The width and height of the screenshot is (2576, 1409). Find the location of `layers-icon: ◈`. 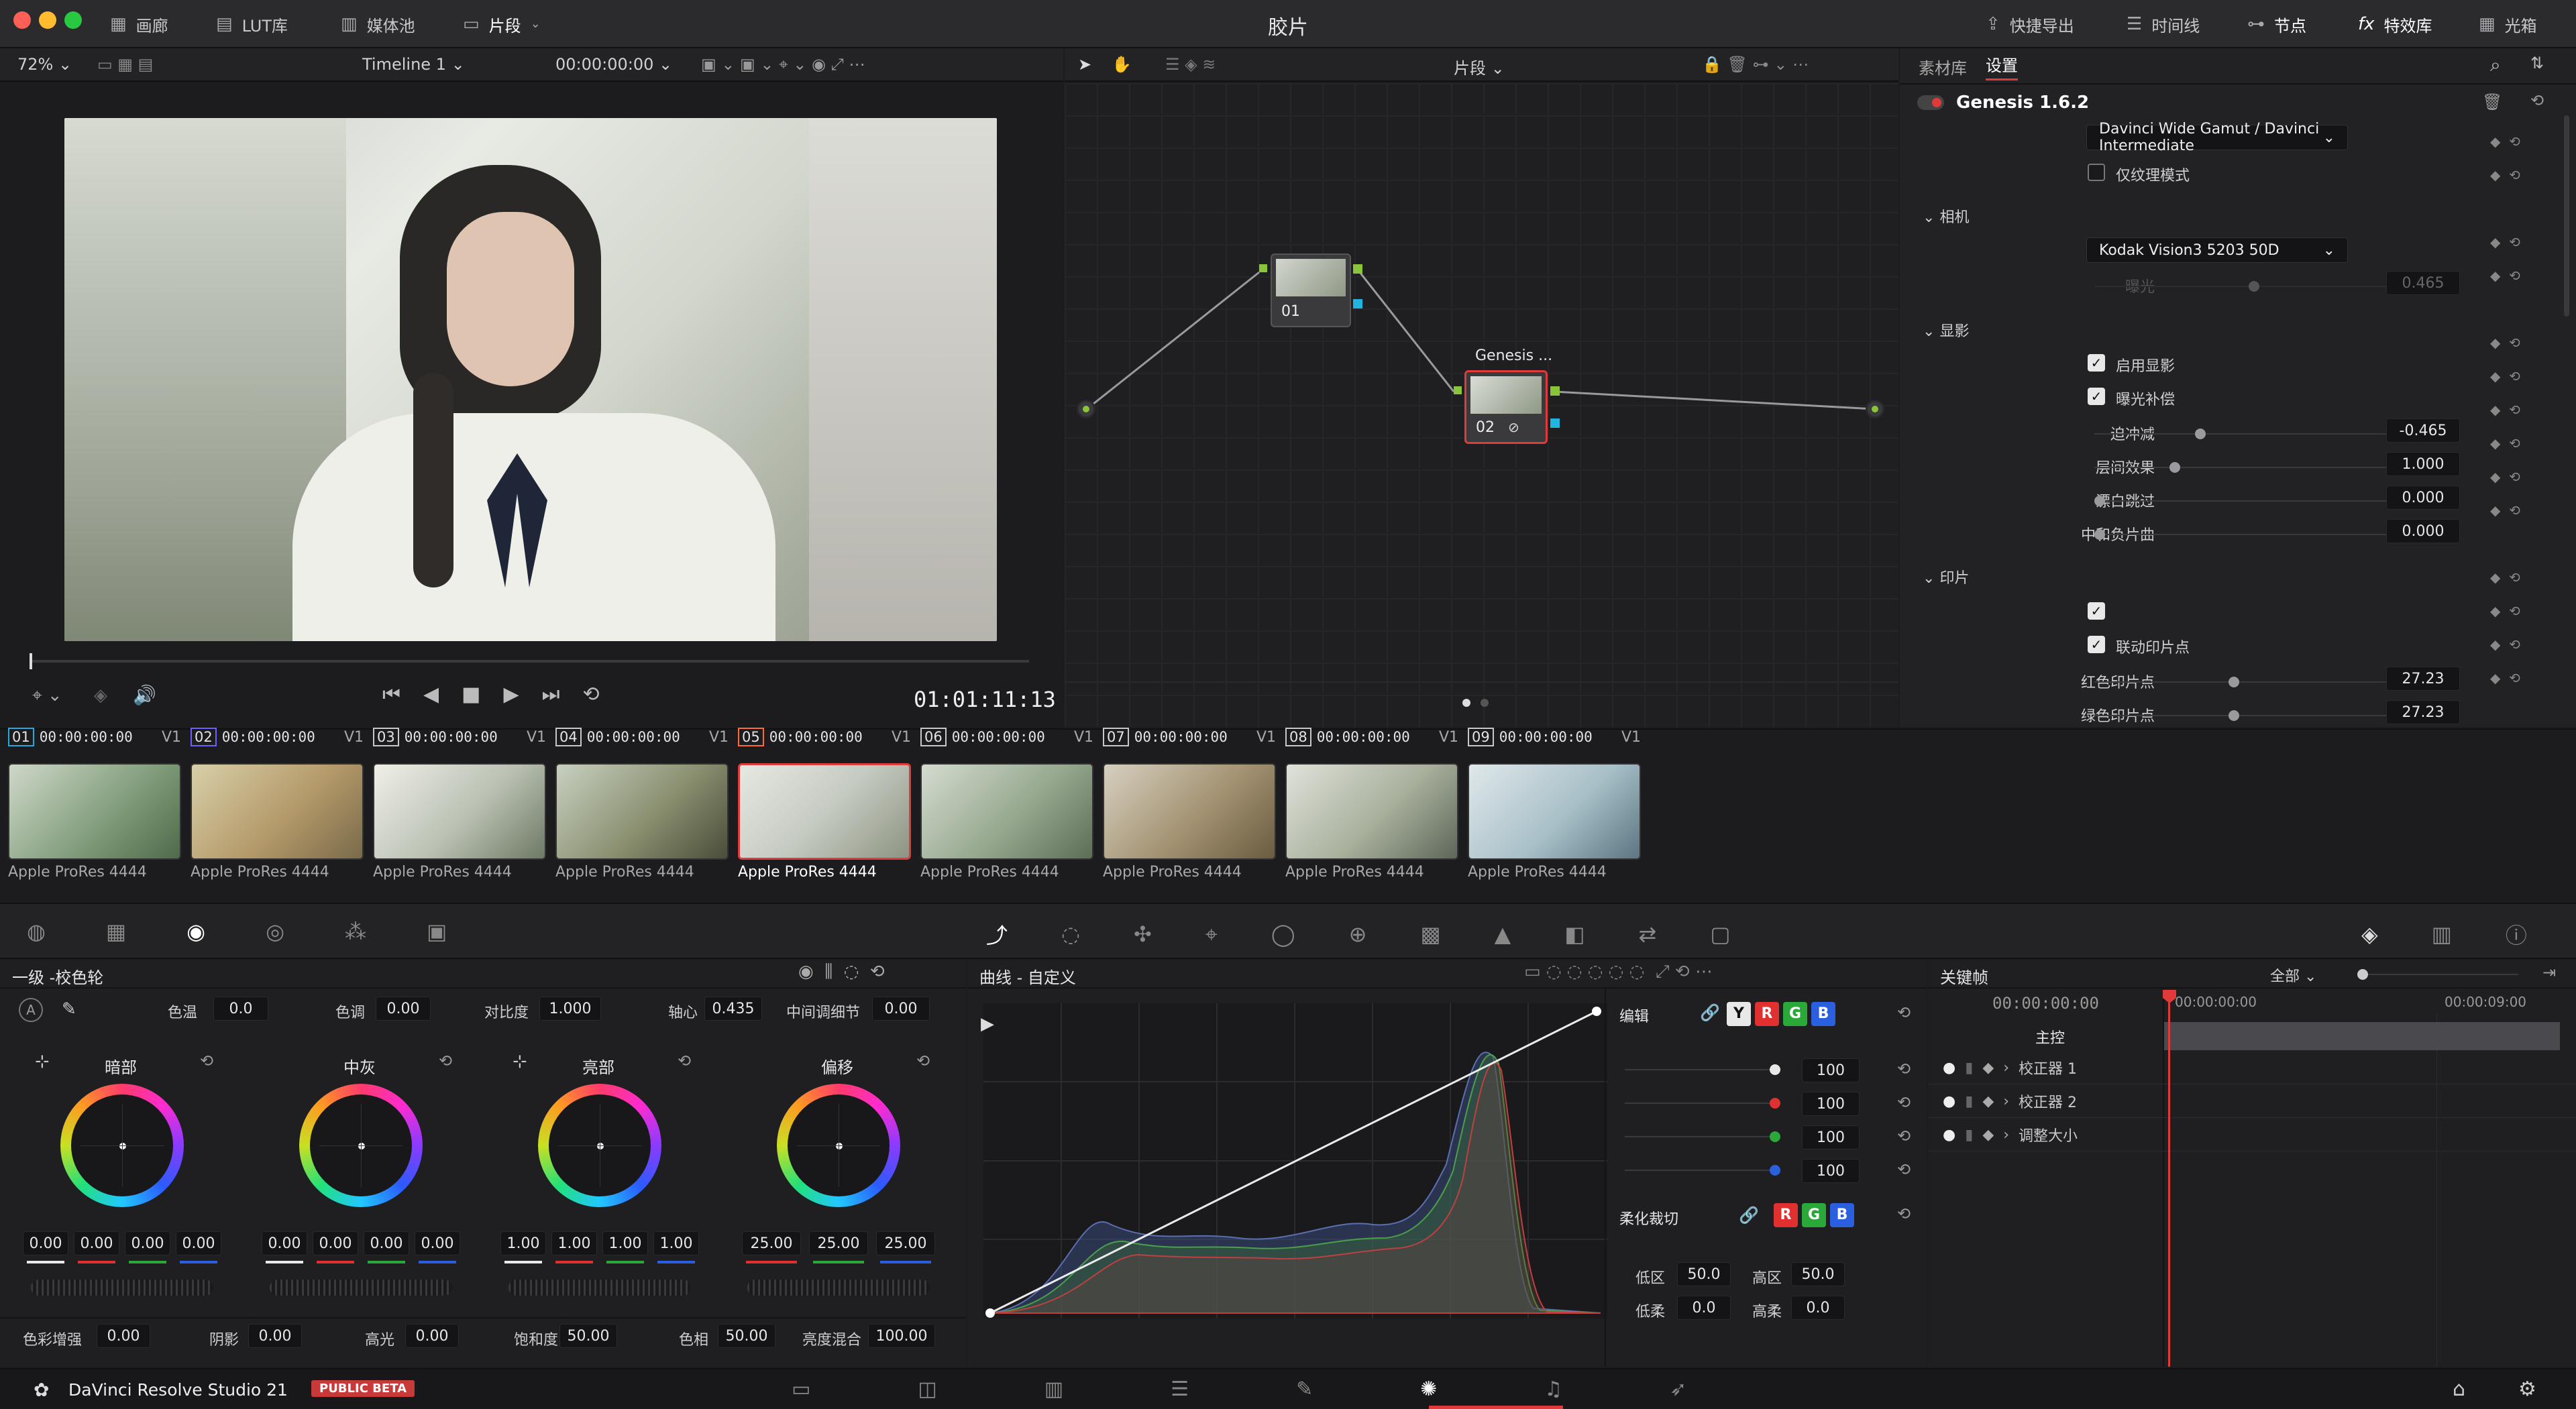

layers-icon: ◈ is located at coordinates (100, 695).